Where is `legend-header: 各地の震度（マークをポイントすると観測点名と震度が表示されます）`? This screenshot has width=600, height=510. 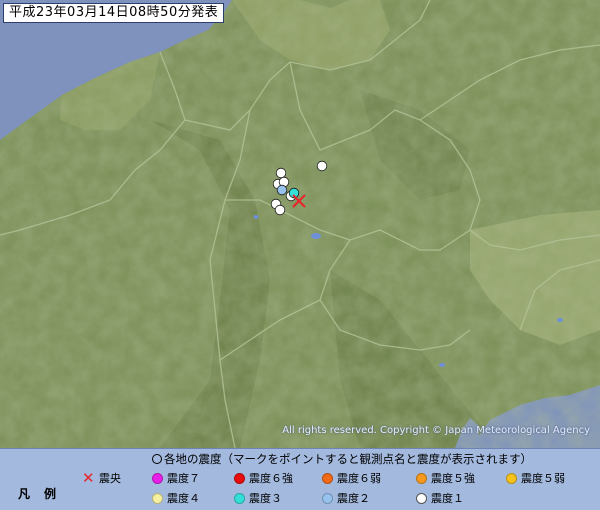
legend-header: 各地の震度（マークをポイントすると観測点名と震度が表示されます） is located at coordinates (342, 459).